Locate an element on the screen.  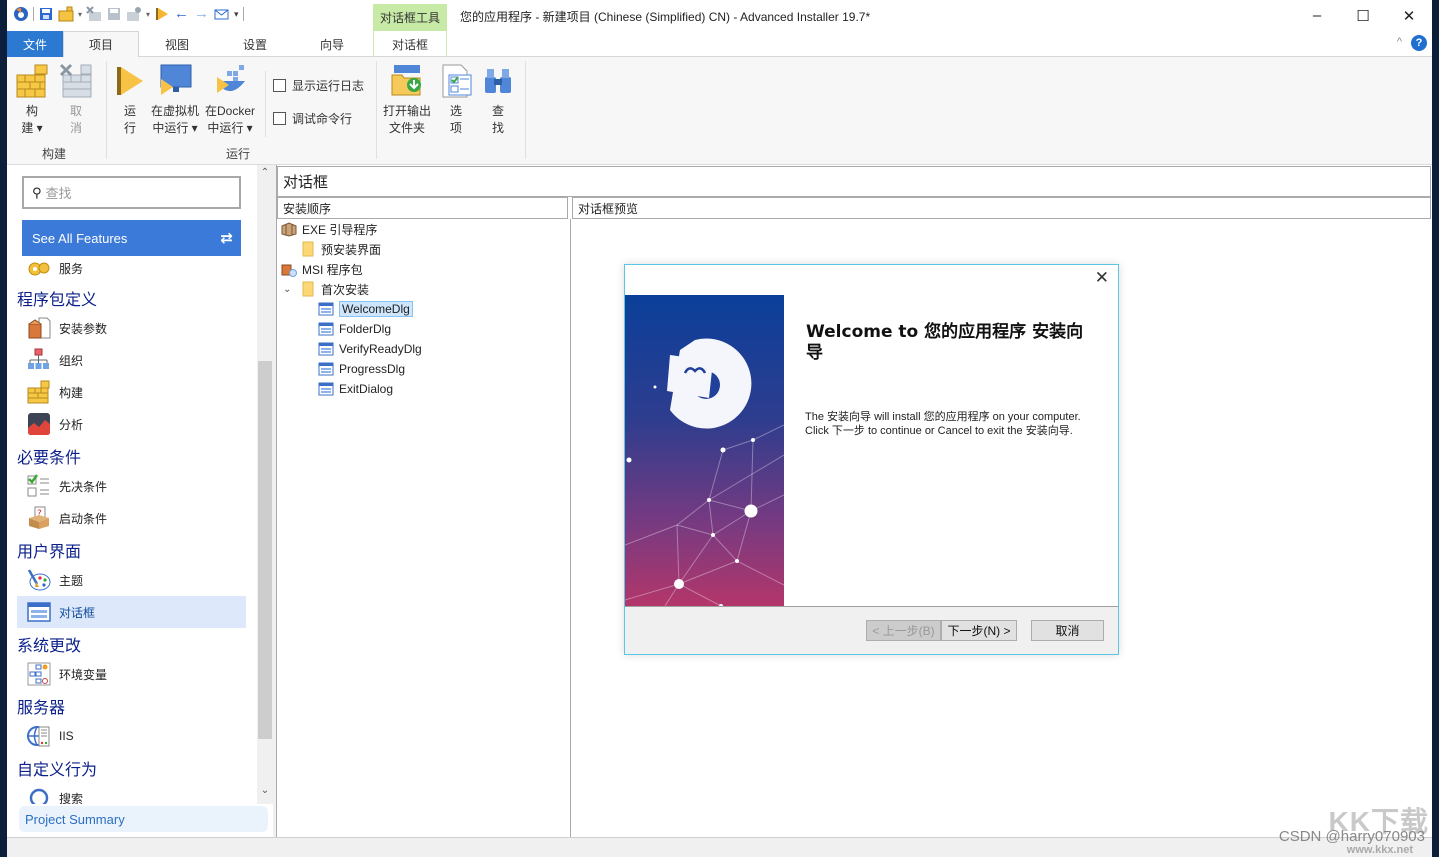
tree-item-pre-install-ui: 预安装界面 is located at coordinates (340, 249).